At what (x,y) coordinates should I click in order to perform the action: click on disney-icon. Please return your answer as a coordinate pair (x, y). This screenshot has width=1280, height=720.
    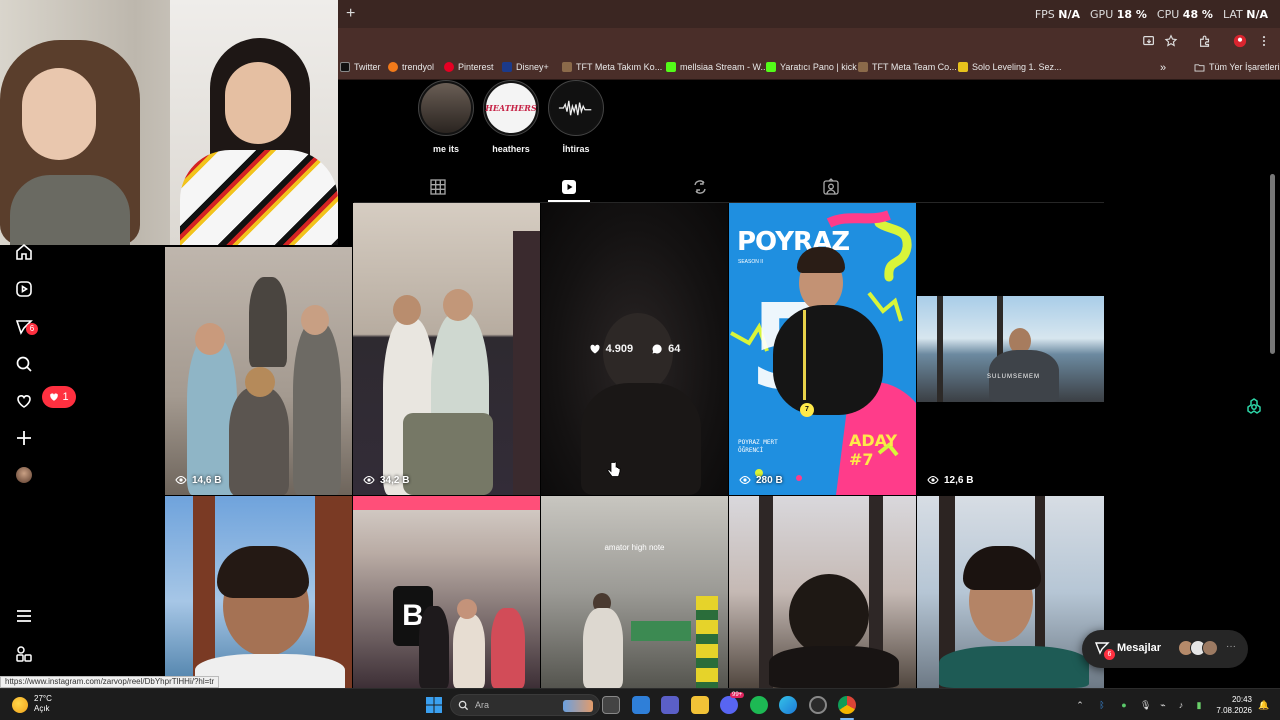
    Looking at the image, I should click on (507, 67).